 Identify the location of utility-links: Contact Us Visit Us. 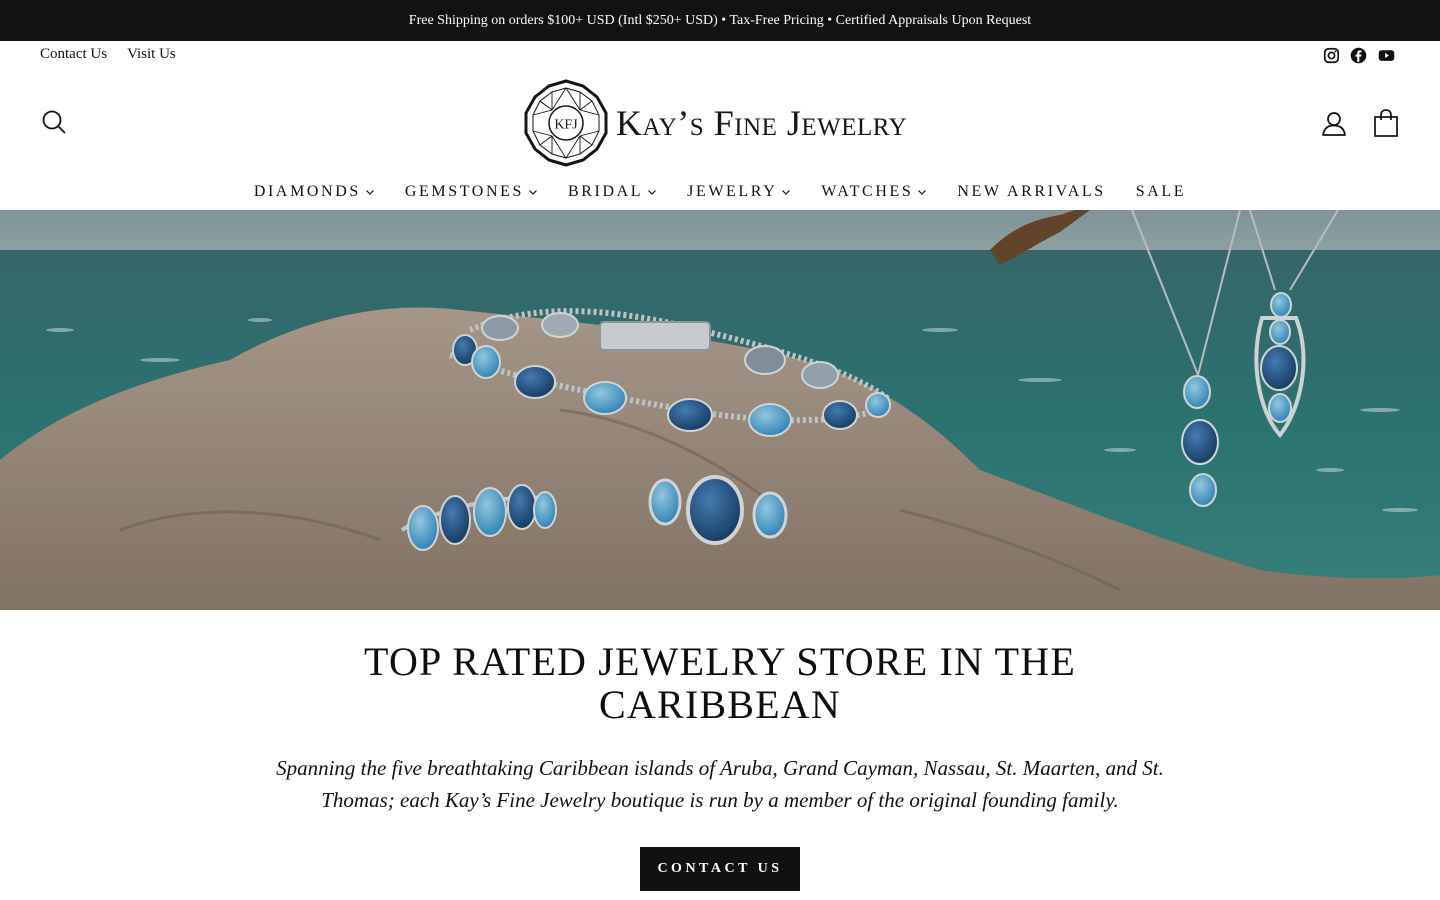
(108, 56).